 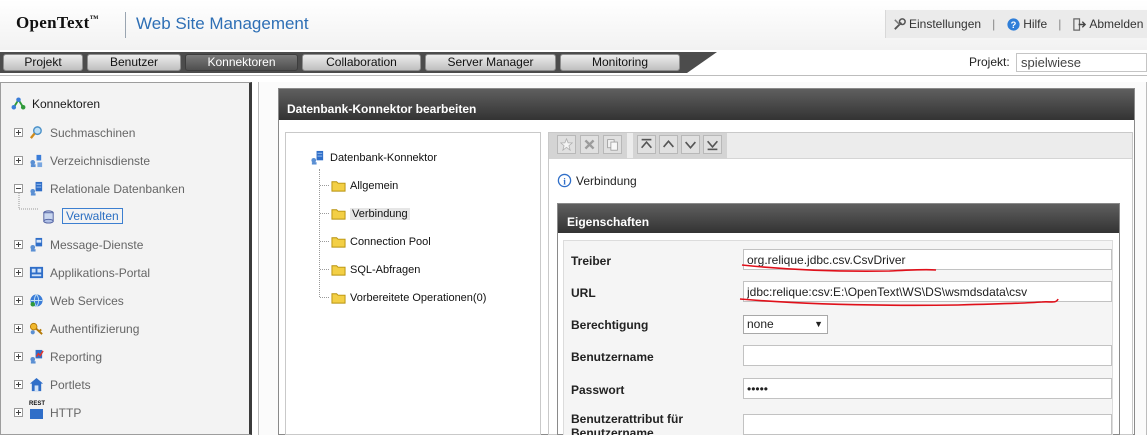 I want to click on copy-button, so click(x=612, y=144).